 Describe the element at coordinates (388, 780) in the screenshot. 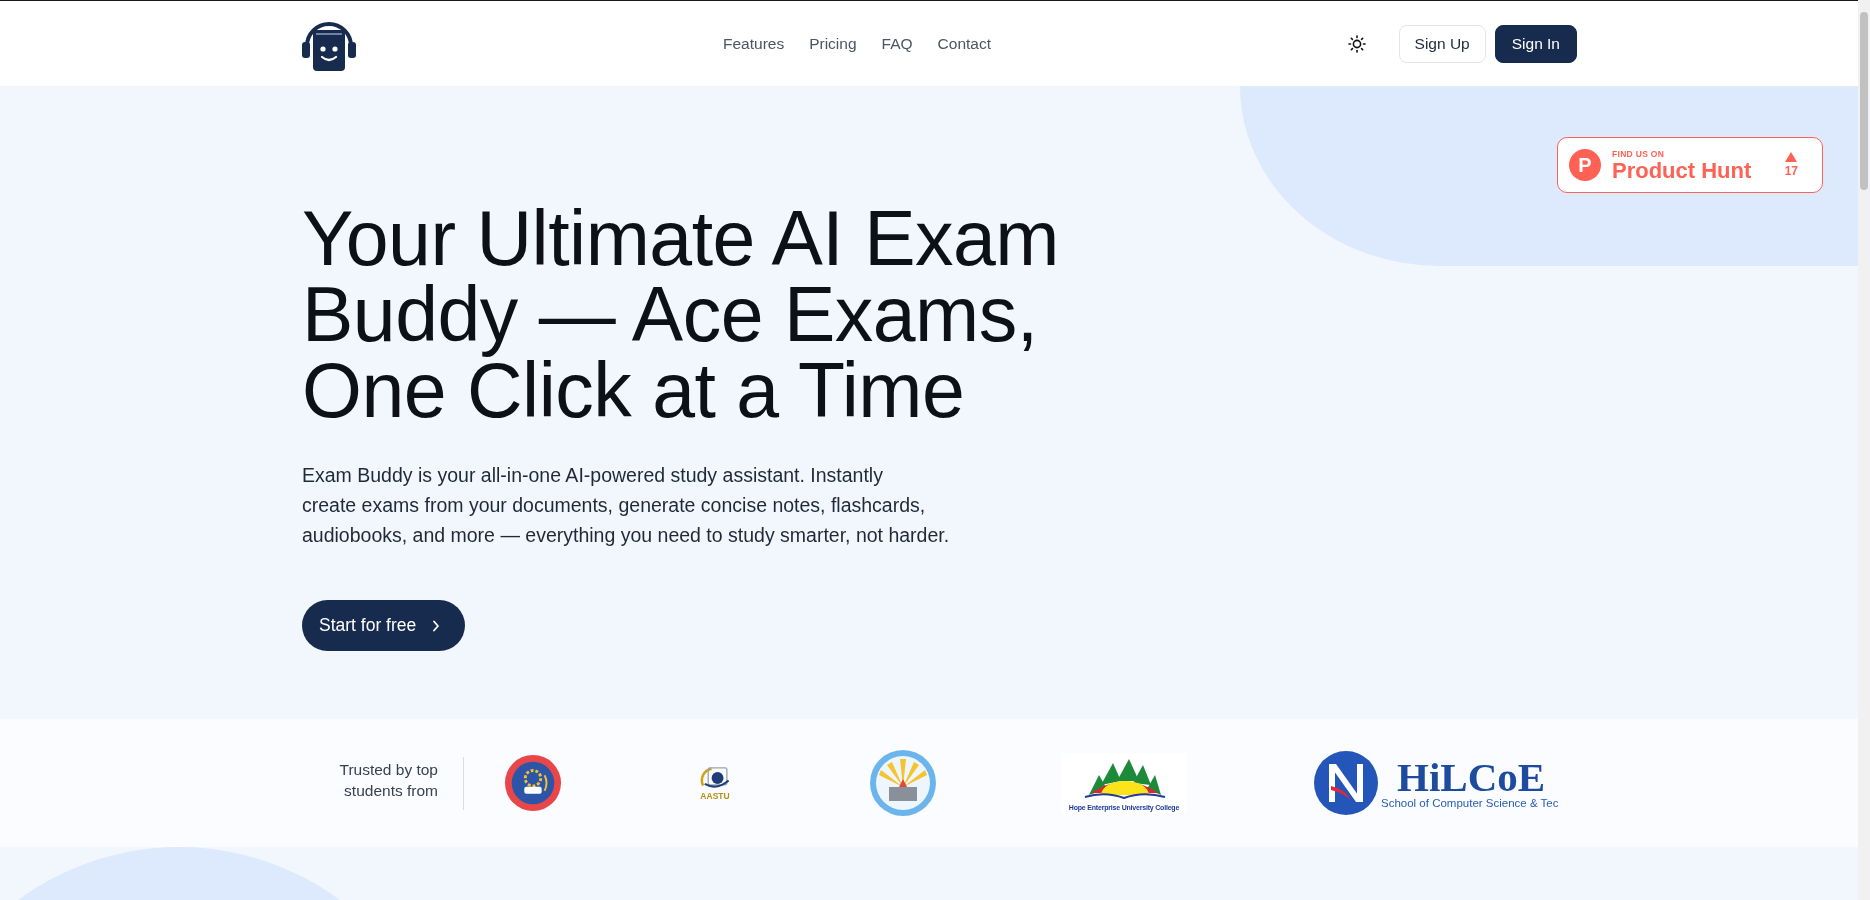

I see `trusted-by-label: Trusted by top students from` at that location.